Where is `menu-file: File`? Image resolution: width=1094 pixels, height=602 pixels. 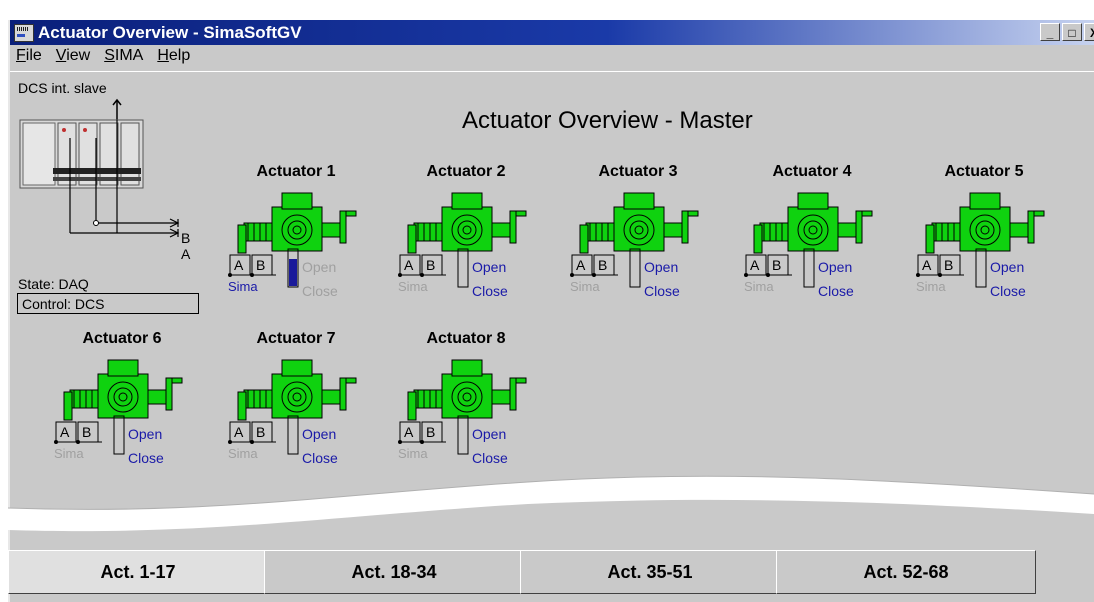
menu-file: File is located at coordinates (29, 58).